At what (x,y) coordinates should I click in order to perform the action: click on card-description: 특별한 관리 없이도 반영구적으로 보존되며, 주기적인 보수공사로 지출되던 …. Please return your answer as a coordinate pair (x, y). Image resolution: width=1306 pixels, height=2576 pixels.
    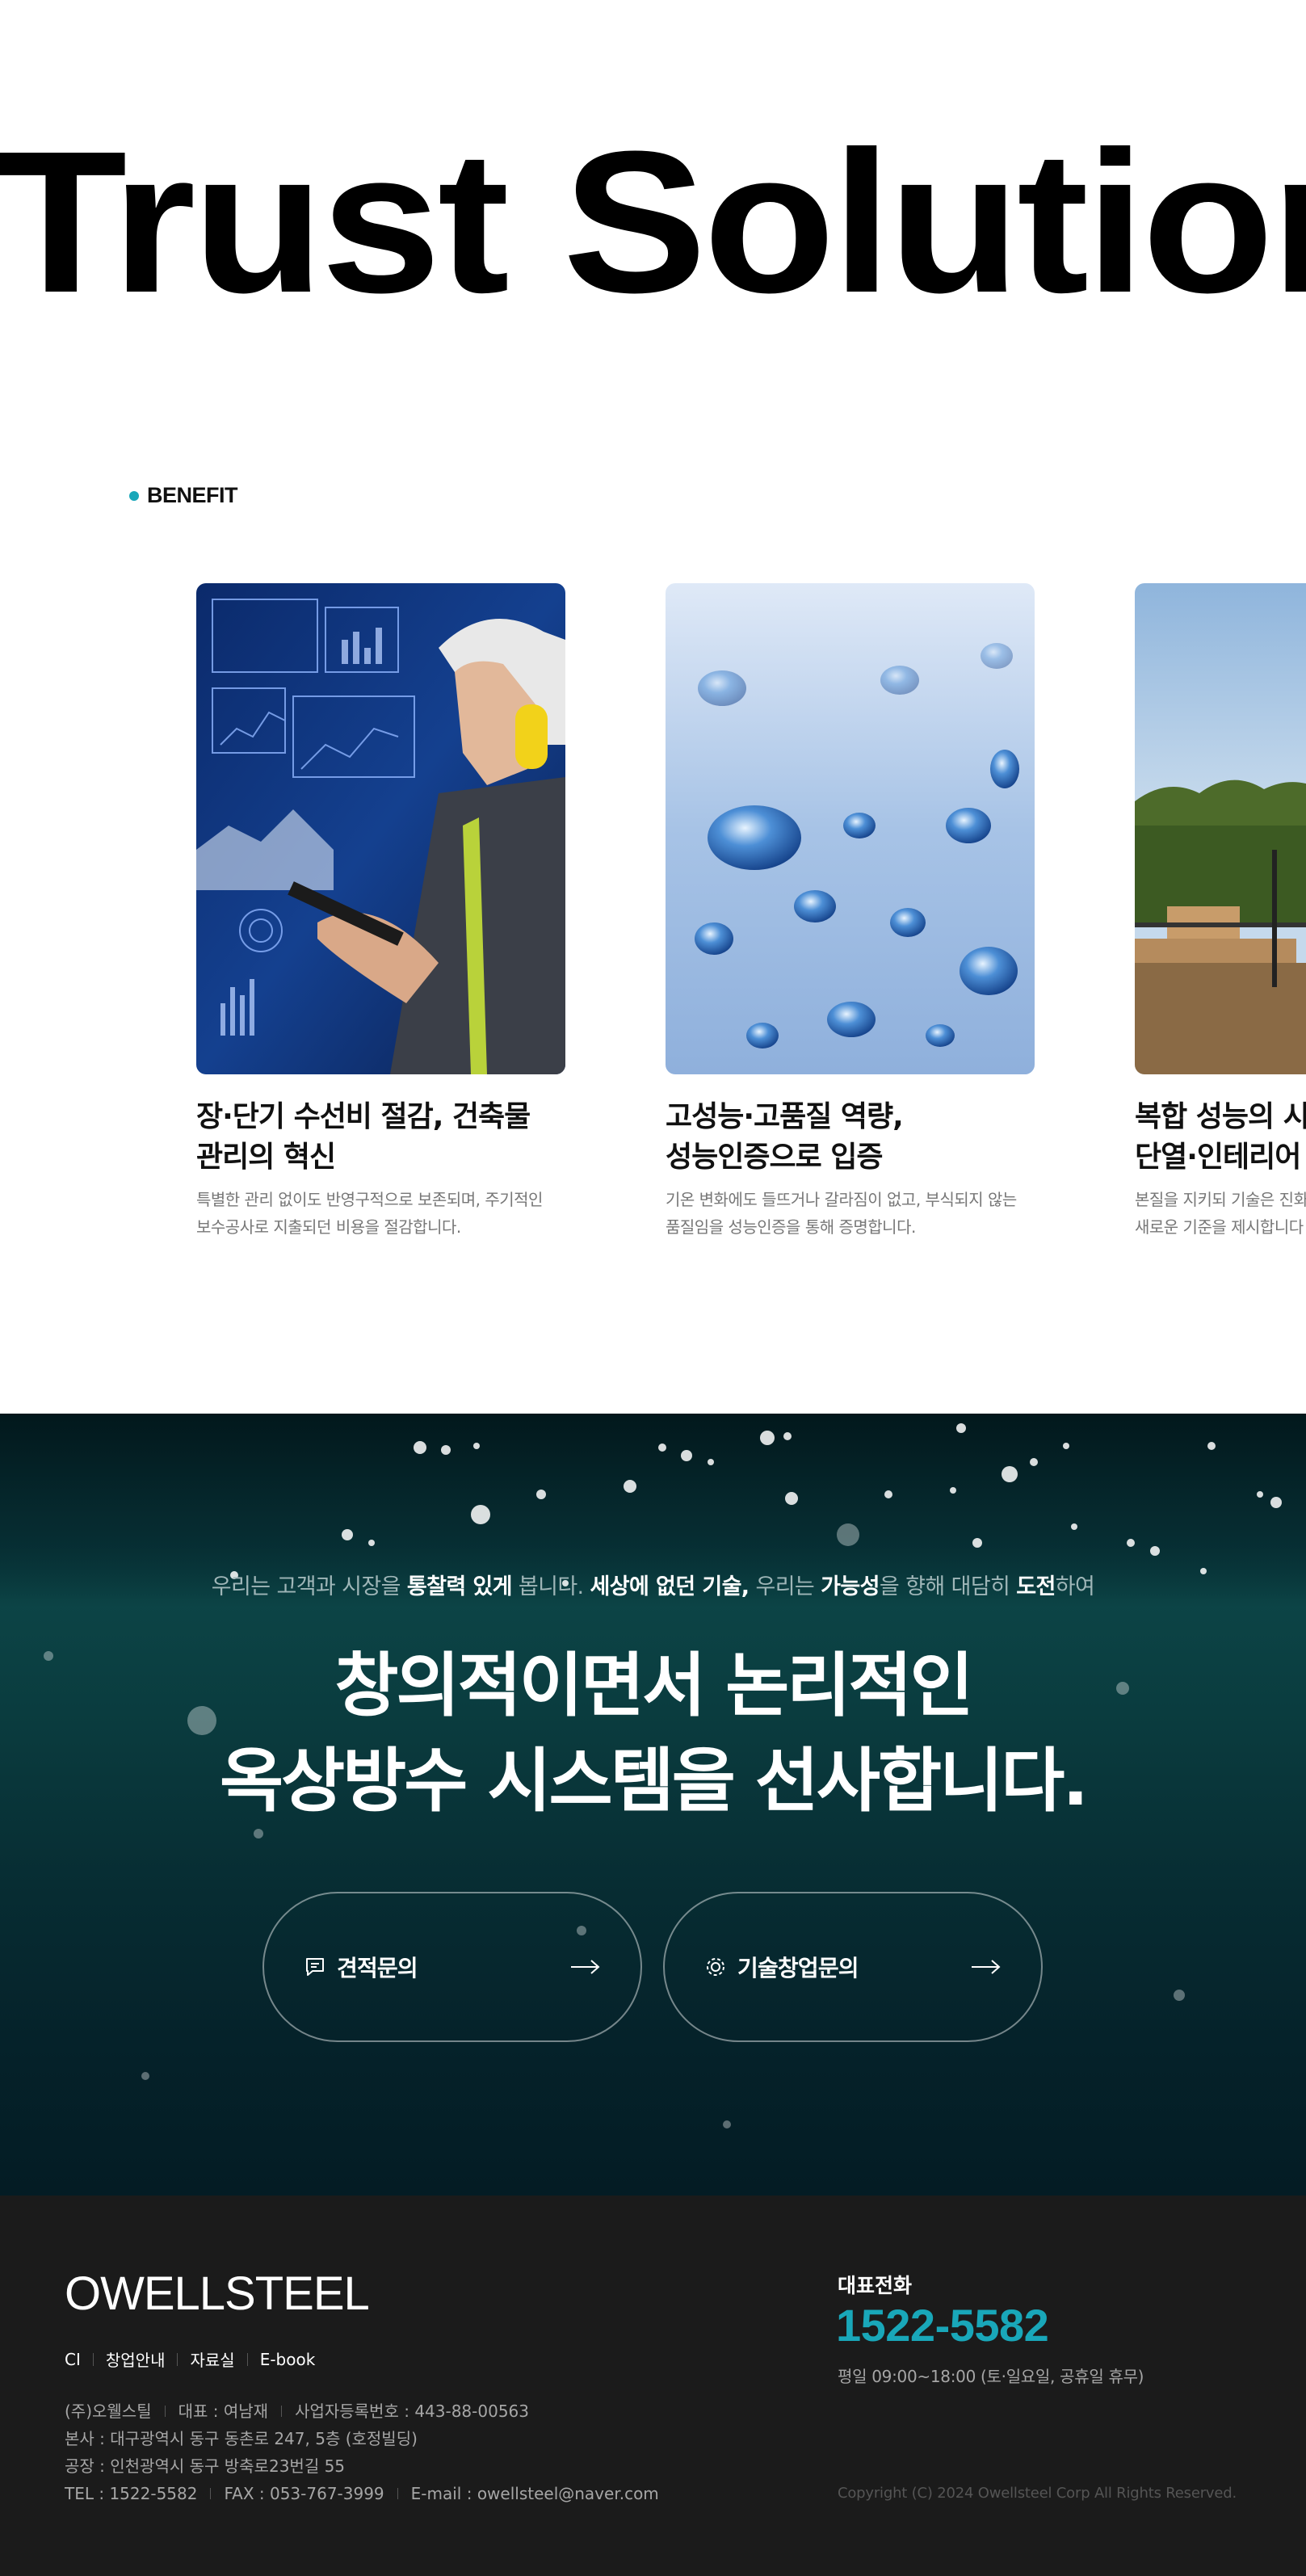
    Looking at the image, I should click on (369, 1213).